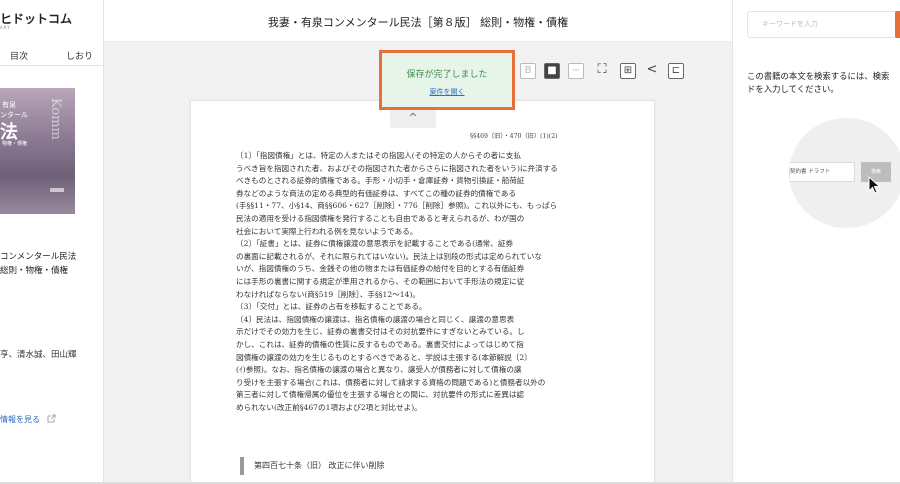  What do you see at coordinates (384, 357) in the screenshot?
I see `body-line: 図債権の譲渡の効力を生じるものとするべきであると、学説は主張する(本節解説〔2〕` at bounding box center [384, 357].